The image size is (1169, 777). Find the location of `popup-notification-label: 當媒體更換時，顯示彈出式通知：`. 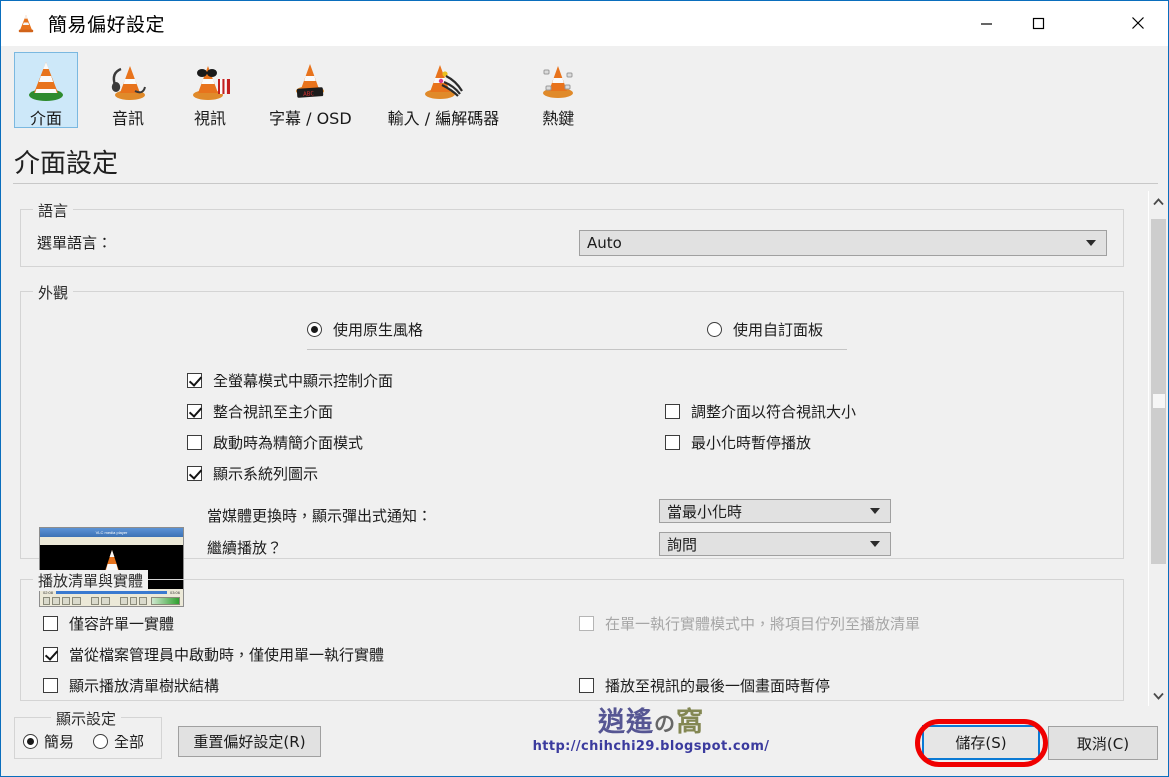

popup-notification-label: 當媒體更換時，顯示彈出式通知： is located at coordinates (320, 516).